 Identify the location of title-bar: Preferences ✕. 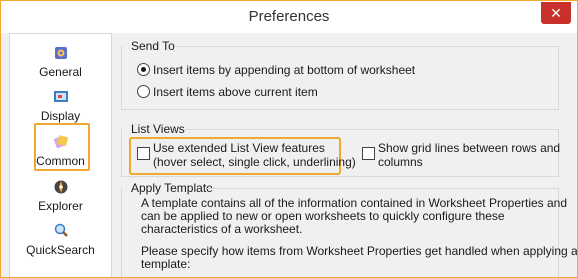
(289, 17).